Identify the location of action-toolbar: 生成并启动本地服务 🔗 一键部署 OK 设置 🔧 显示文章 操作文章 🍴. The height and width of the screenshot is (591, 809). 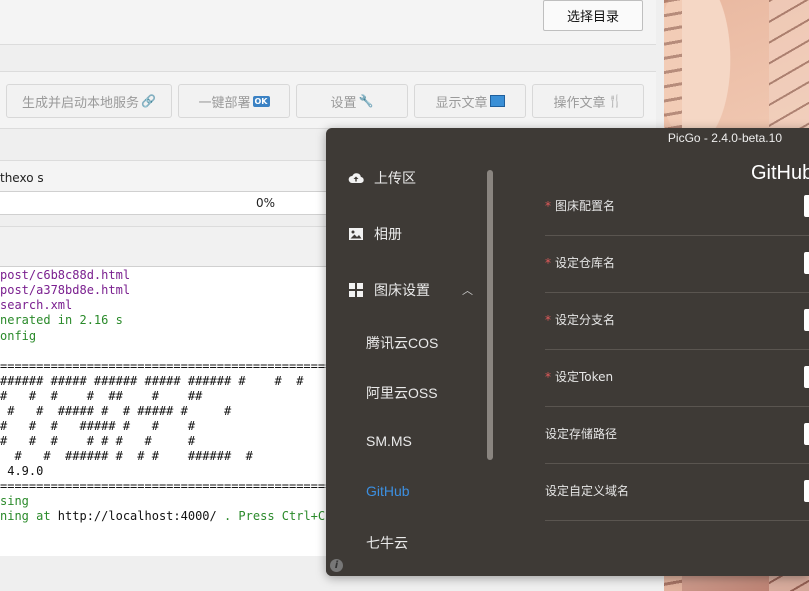
(328, 100).